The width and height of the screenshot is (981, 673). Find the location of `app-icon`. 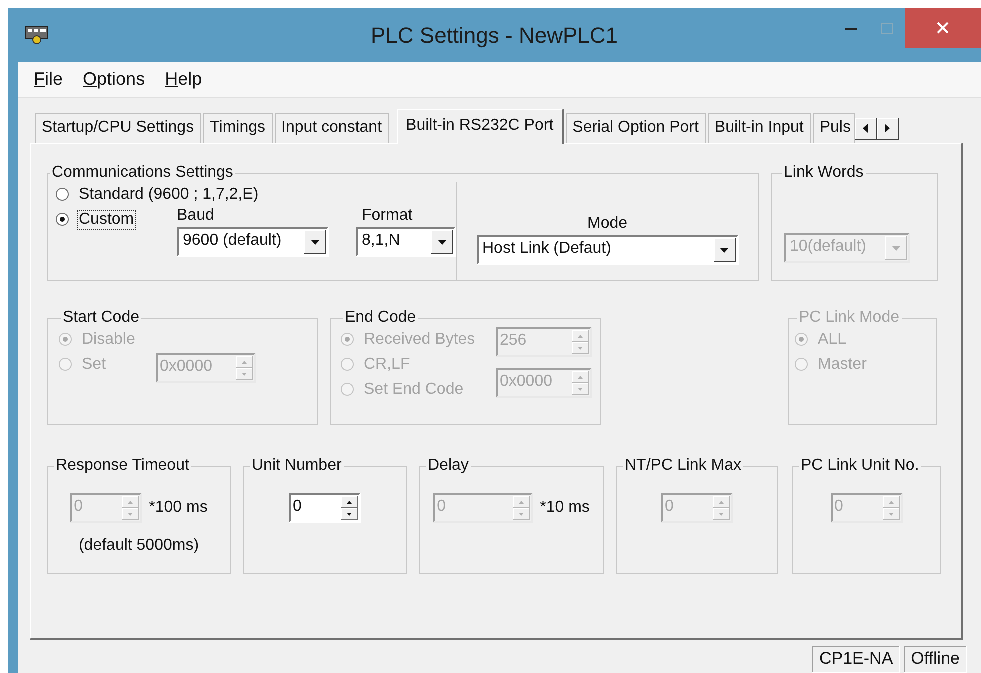

app-icon is located at coordinates (37, 35).